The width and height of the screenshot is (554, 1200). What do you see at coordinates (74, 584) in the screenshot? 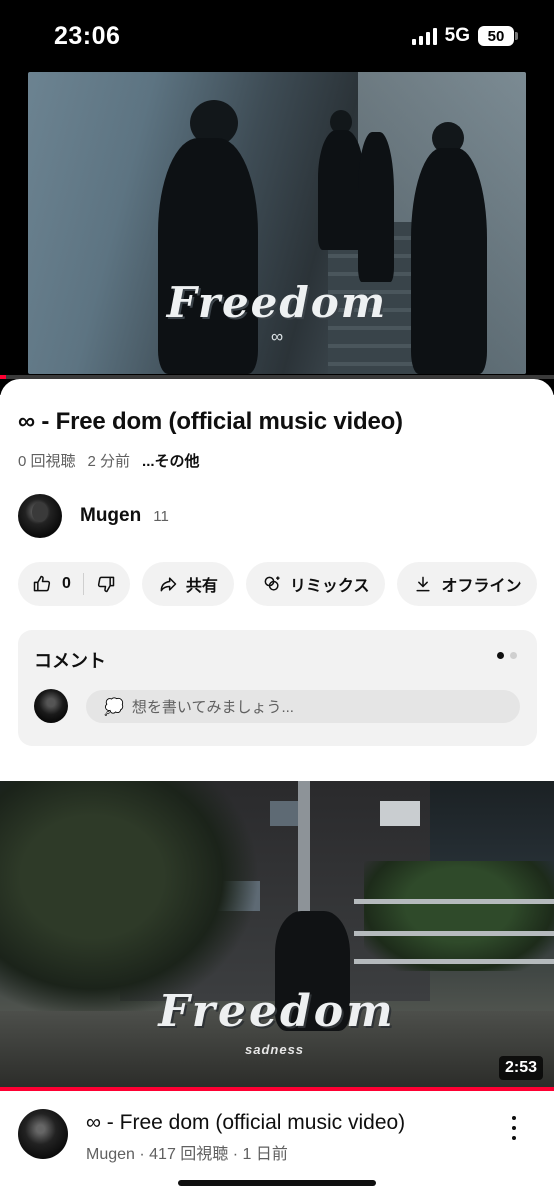
I see `like-dislike-group: 0` at bounding box center [74, 584].